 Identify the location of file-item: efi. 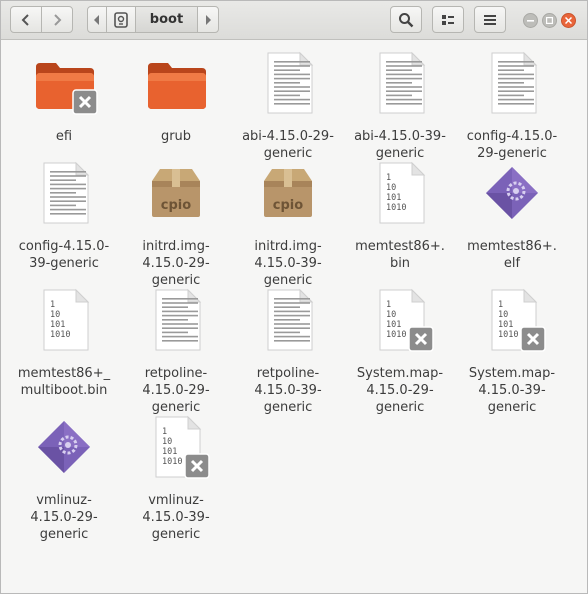
(64, 113).